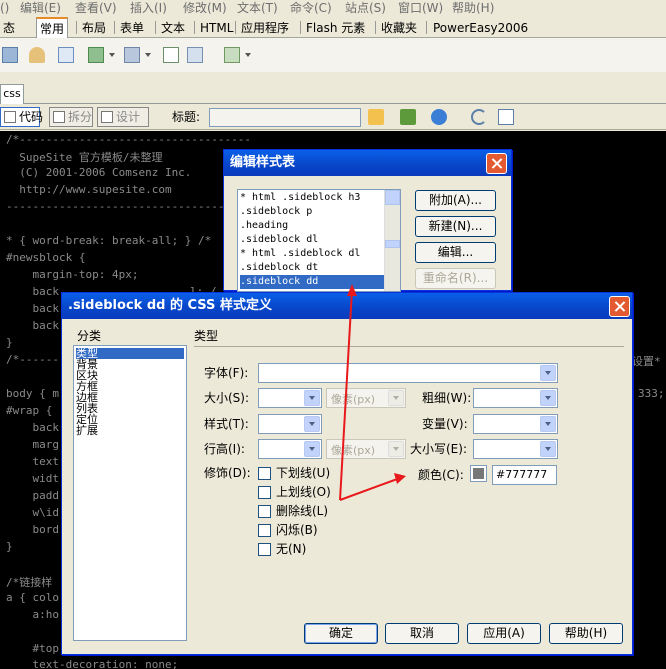  I want to click on annotation-arrow-right, so click(370, 489).